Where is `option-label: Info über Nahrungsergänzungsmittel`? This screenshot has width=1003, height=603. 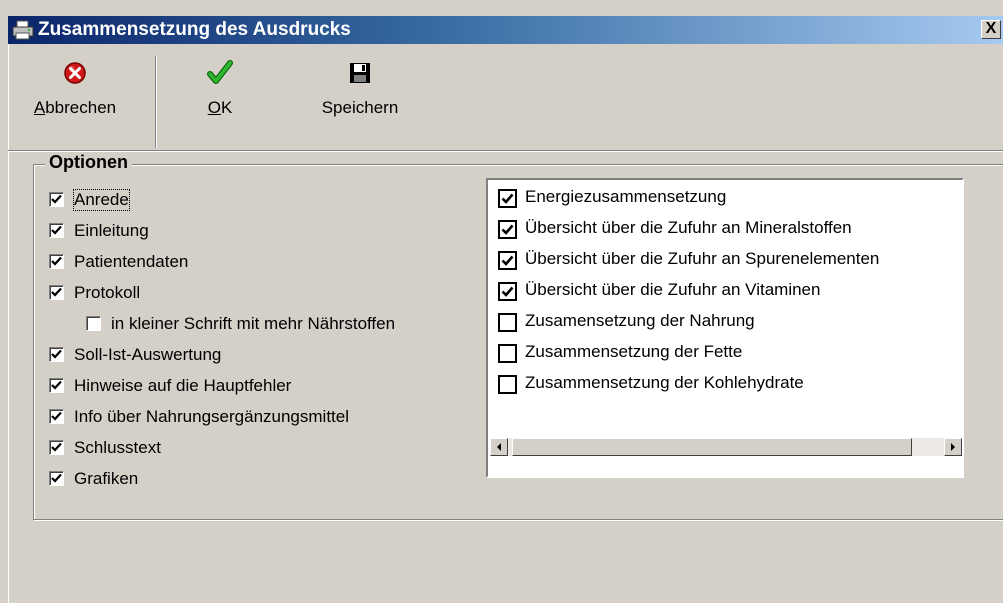 option-label: Info über Nahrungsergänzungsmittel is located at coordinates (211, 416).